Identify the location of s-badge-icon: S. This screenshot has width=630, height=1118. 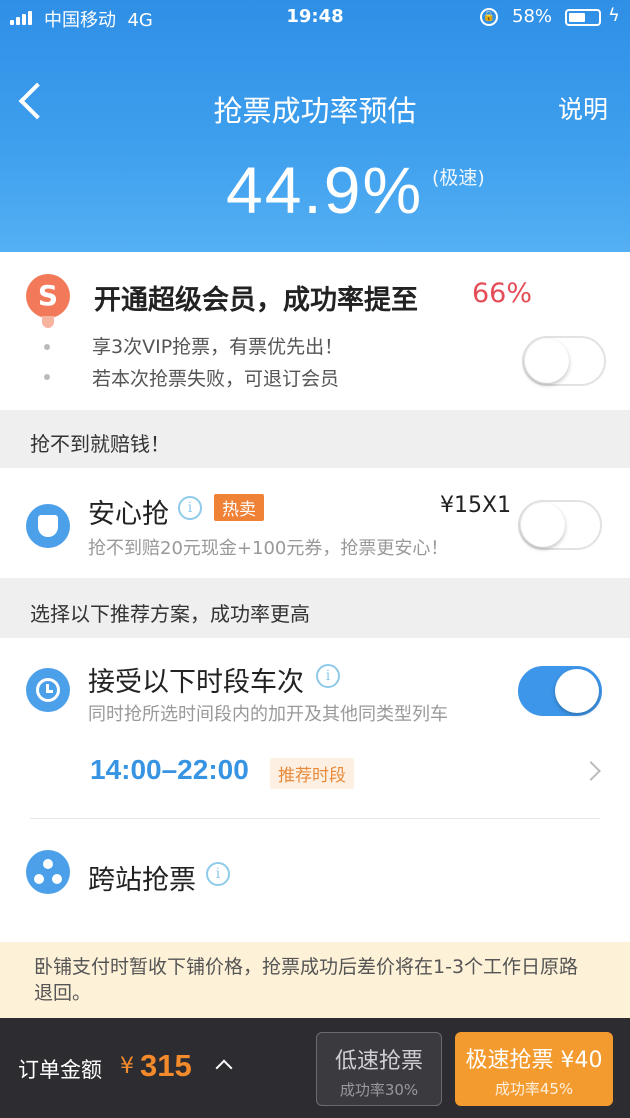
(48, 301).